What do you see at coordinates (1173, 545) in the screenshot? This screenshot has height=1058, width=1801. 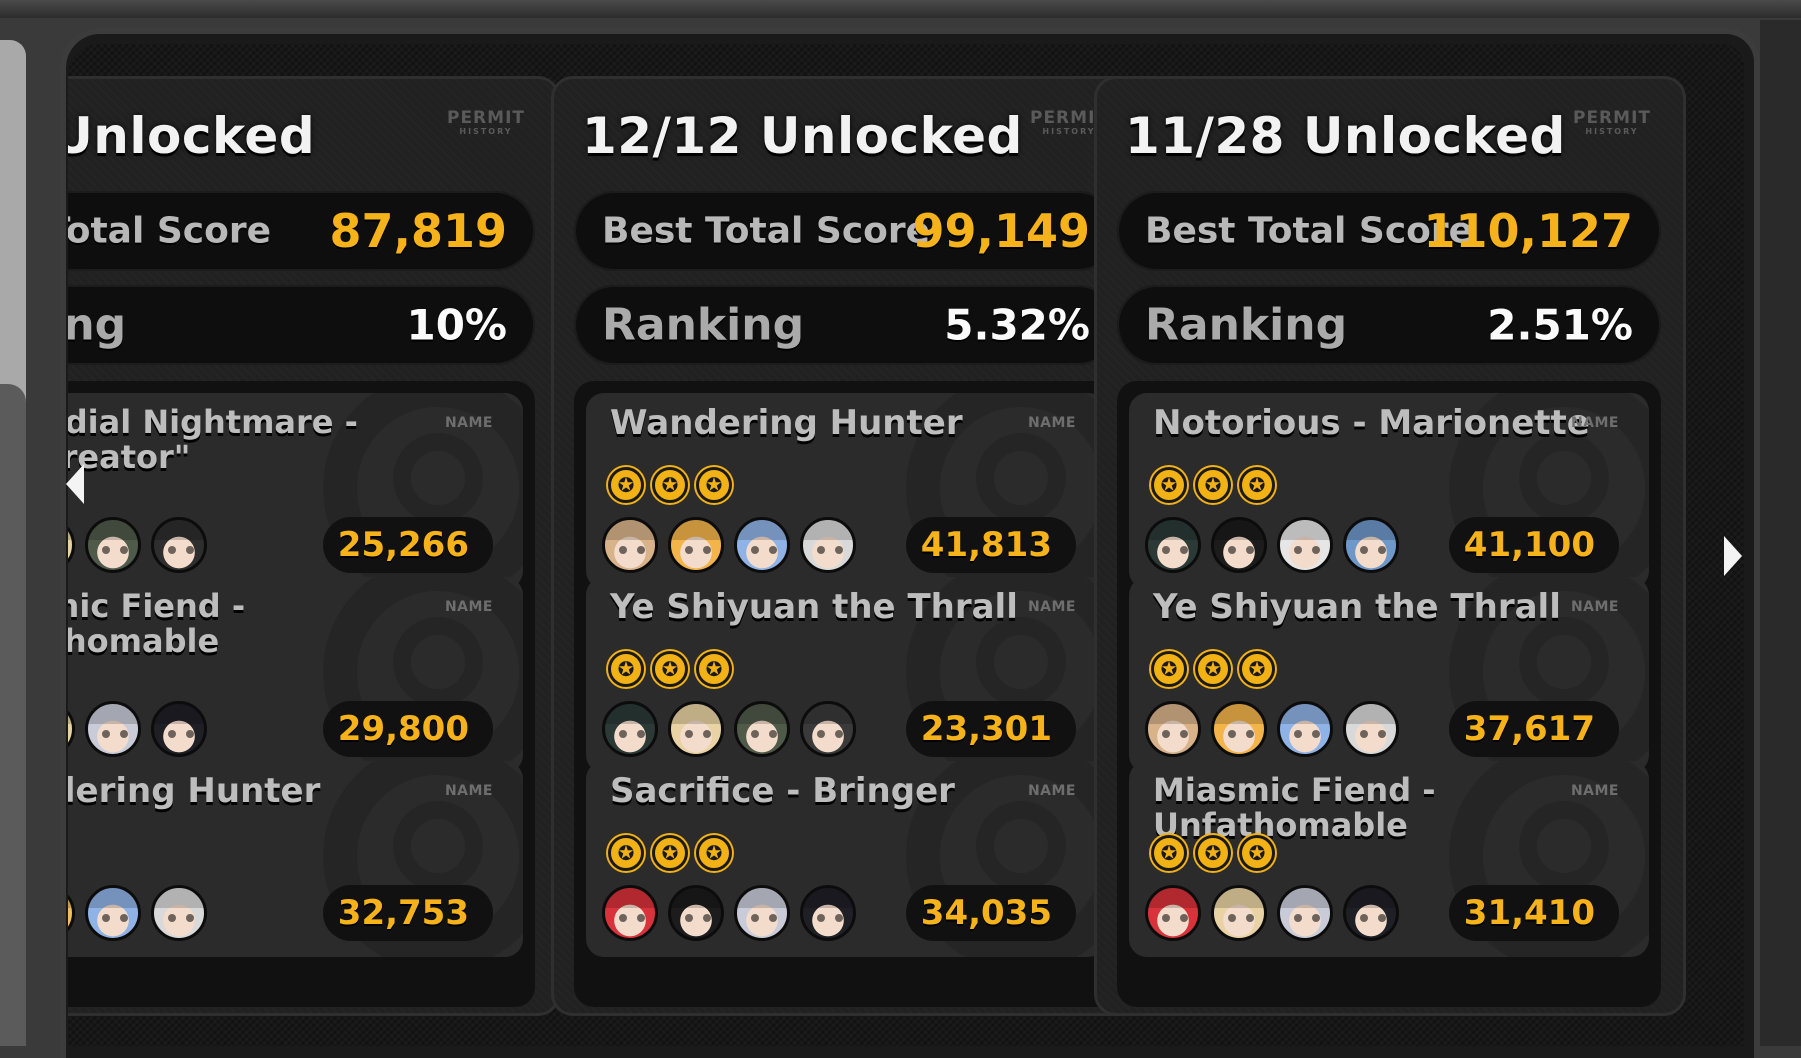 I see `dark-hair-girl-avatar` at bounding box center [1173, 545].